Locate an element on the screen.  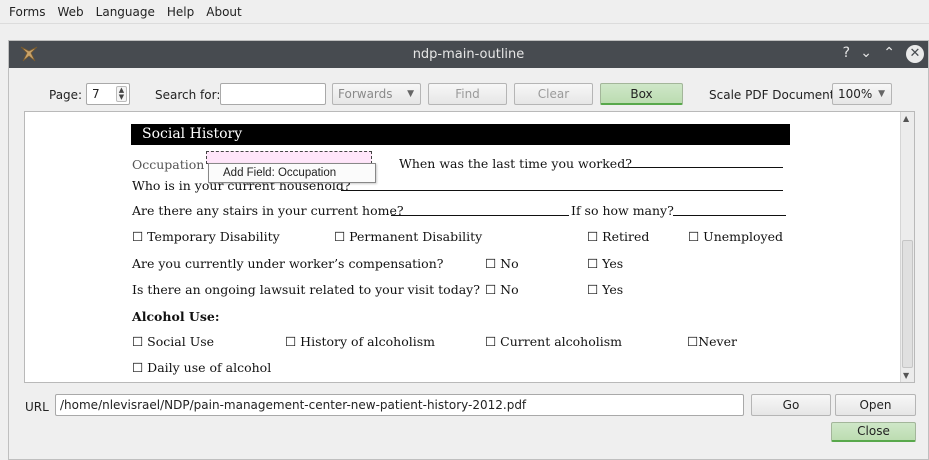
scale-label: Scale PDF Document: is located at coordinates (774, 95).